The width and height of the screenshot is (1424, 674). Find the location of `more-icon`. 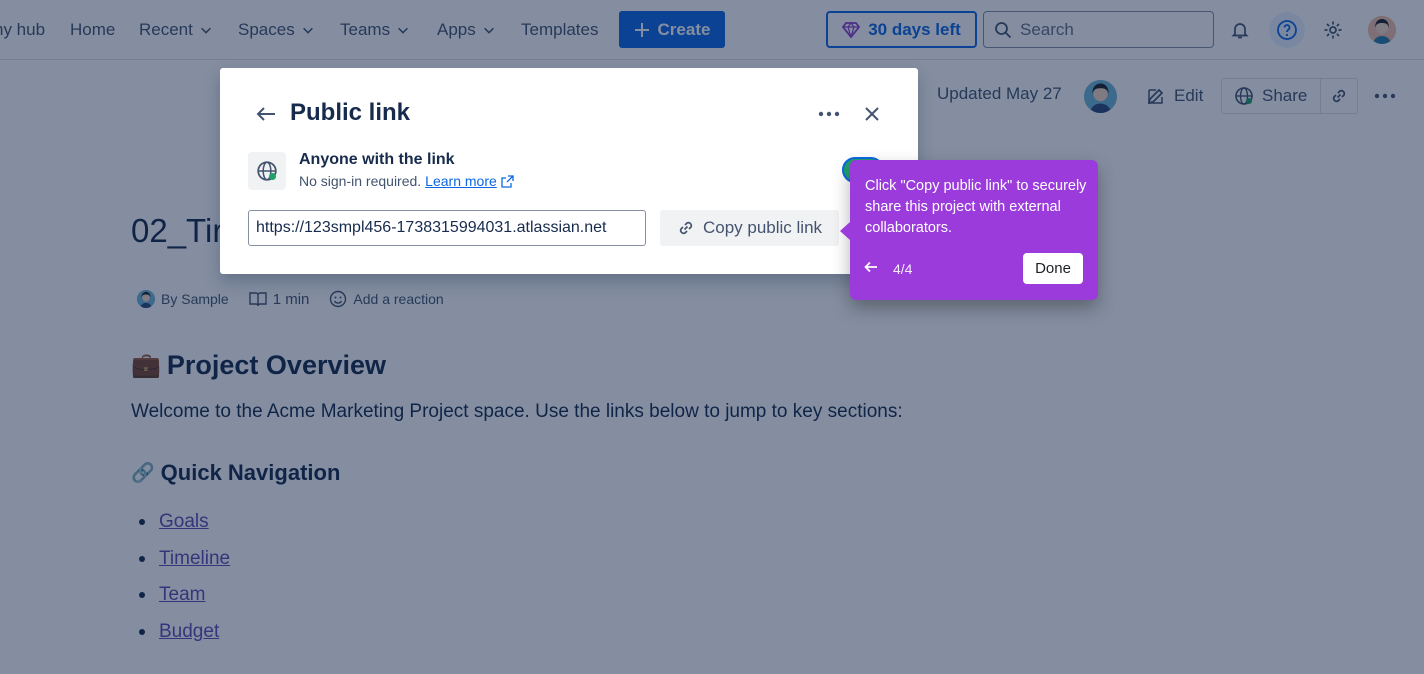

more-icon is located at coordinates (829, 114).